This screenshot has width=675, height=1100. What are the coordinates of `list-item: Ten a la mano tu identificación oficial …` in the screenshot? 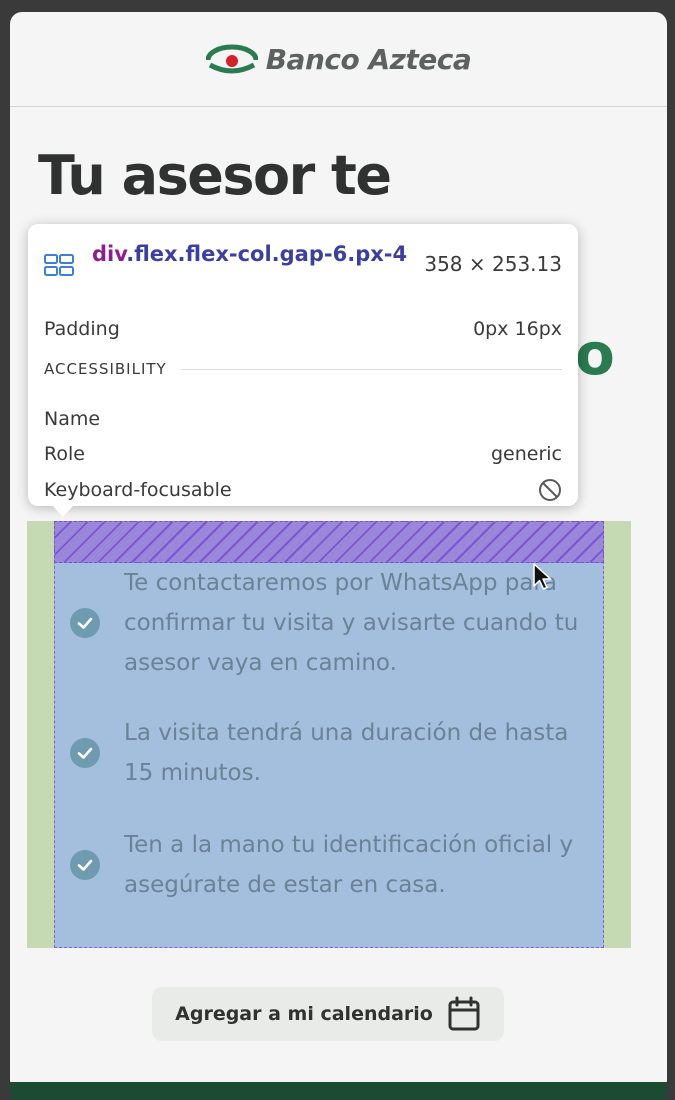 It's located at (329, 865).